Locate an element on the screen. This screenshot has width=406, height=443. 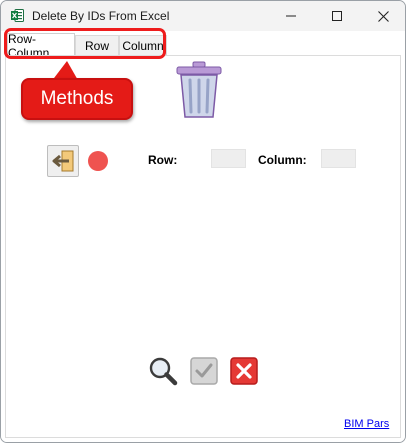
status-indicator is located at coordinates (98, 161).